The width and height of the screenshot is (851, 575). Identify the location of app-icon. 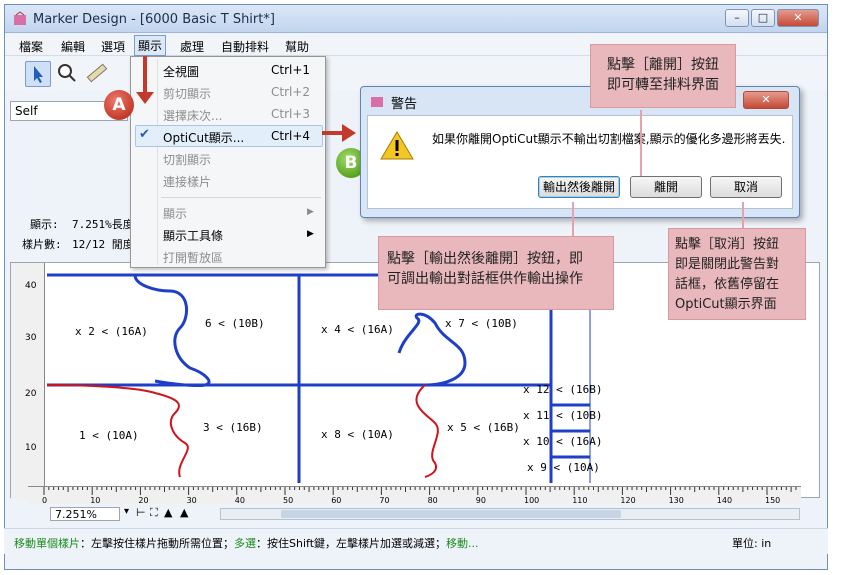
(377, 102).